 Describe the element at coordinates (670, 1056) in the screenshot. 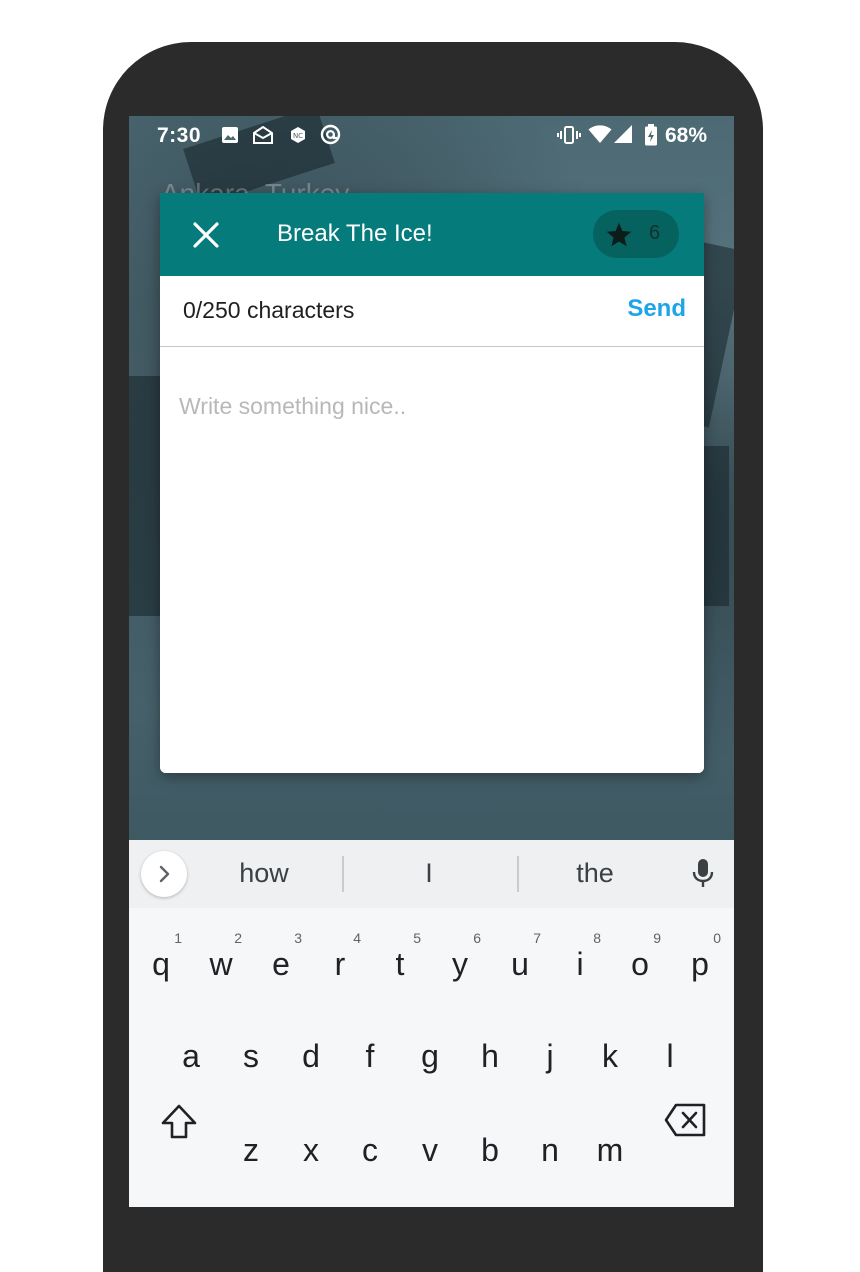

I see `key-l: l` at that location.